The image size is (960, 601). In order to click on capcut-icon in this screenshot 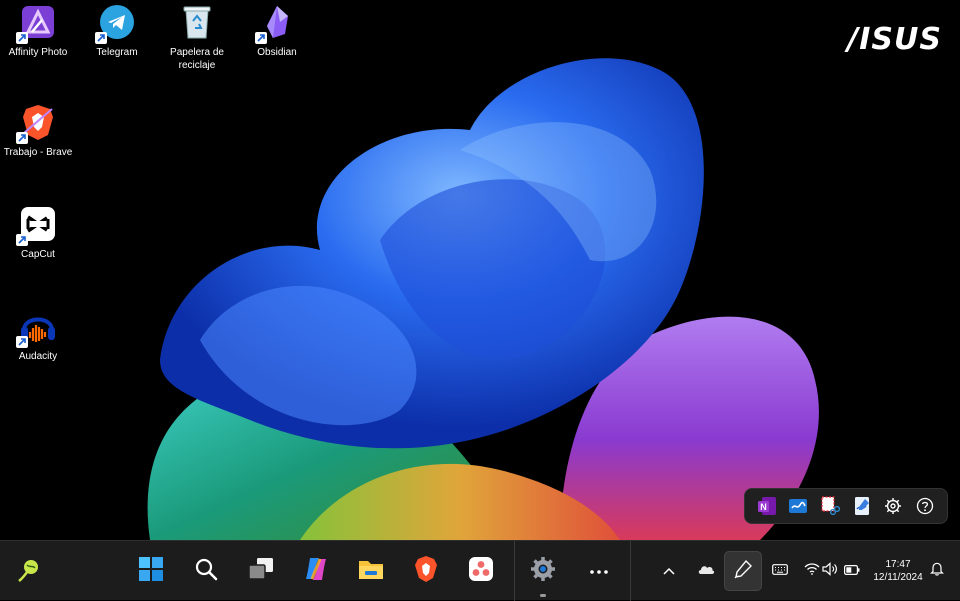, I will do `click(37, 225)`.